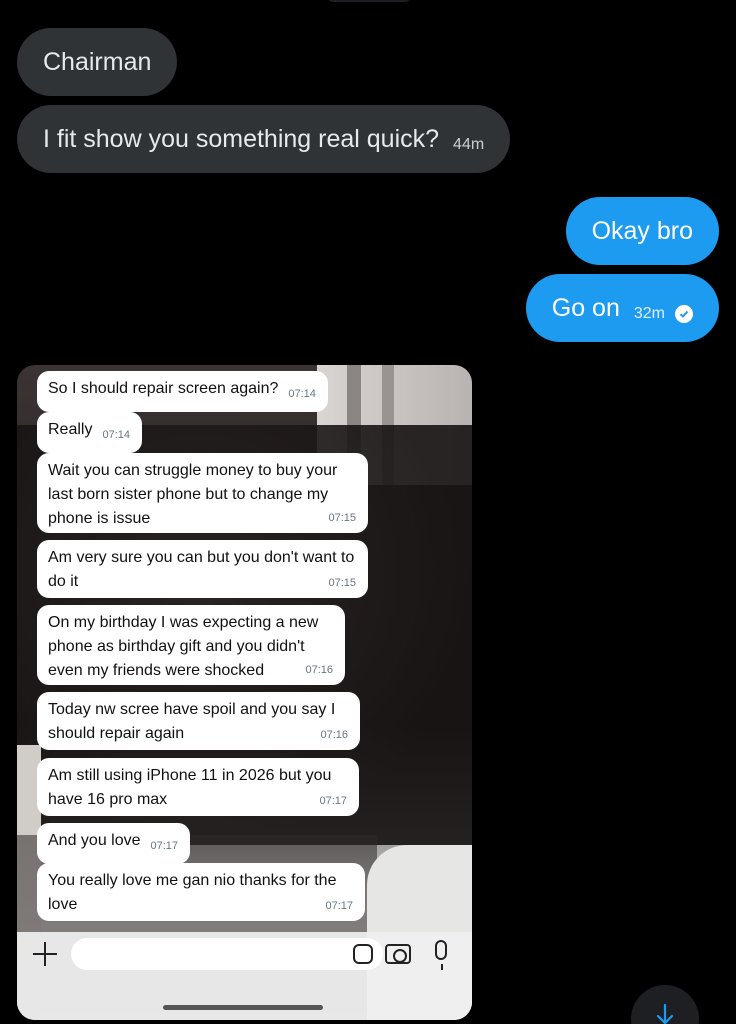  What do you see at coordinates (244, 976) in the screenshot?
I see `chat-input-bar` at bounding box center [244, 976].